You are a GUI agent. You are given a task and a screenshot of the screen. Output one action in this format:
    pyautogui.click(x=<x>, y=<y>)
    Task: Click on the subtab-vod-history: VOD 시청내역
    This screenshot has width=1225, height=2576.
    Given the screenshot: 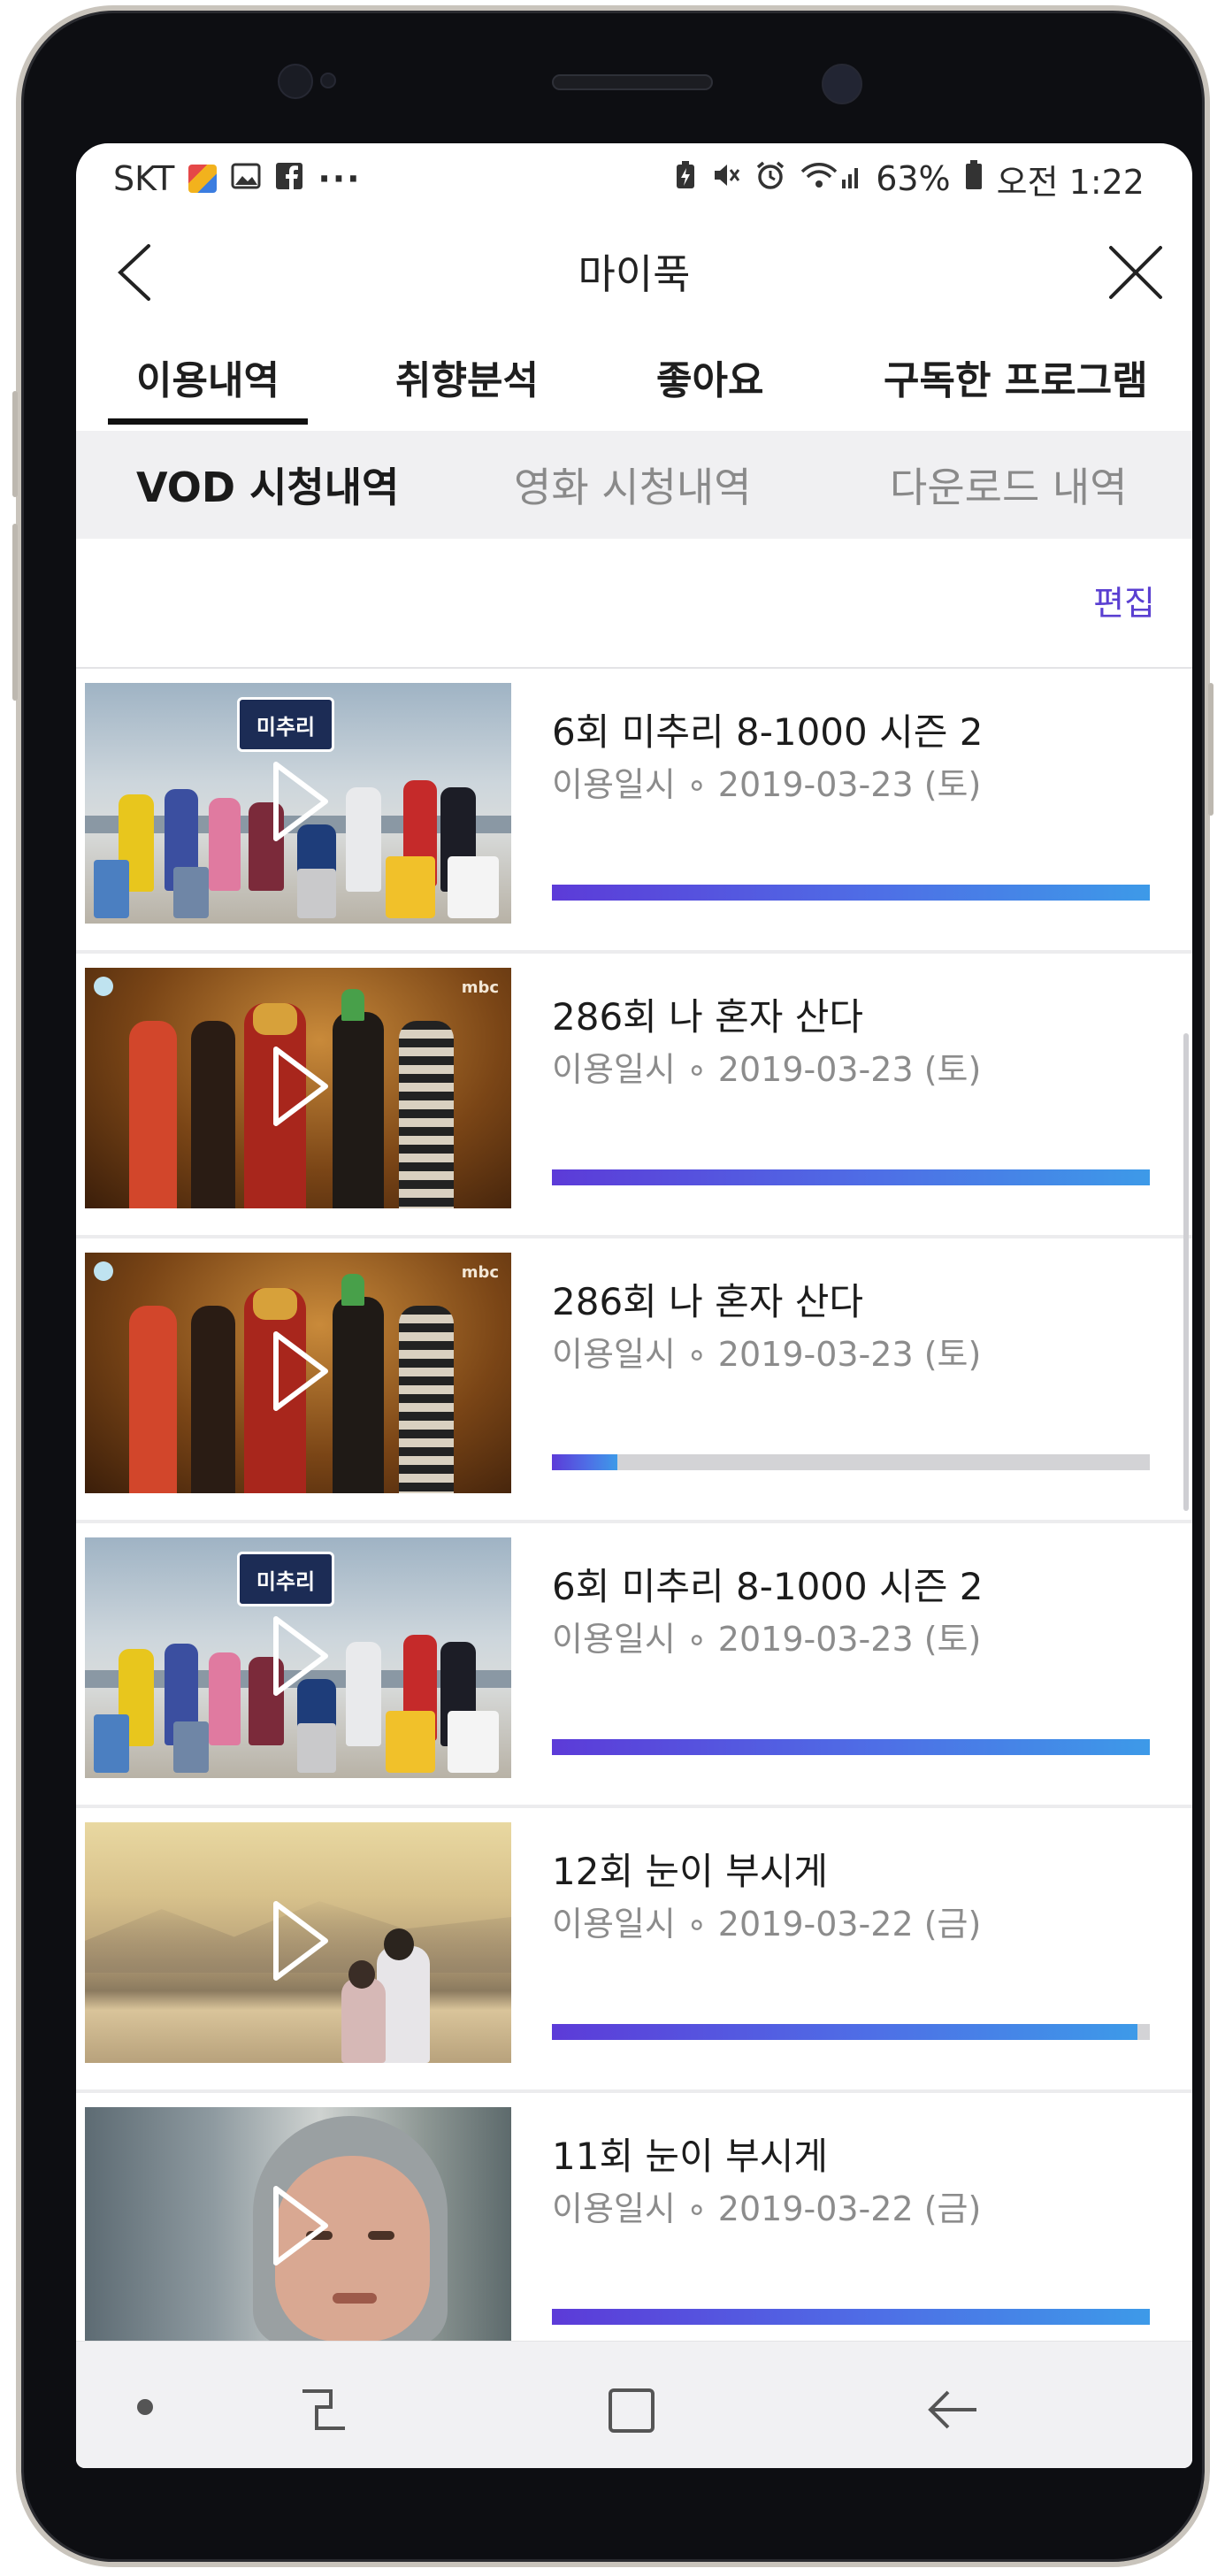 What is the action you would take?
    pyautogui.click(x=267, y=485)
    